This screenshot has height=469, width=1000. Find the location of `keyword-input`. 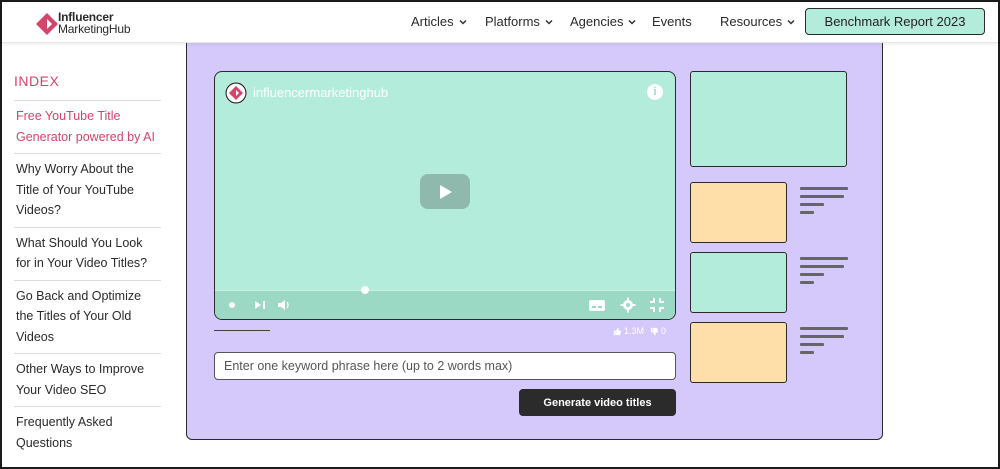

keyword-input is located at coordinates (445, 366).